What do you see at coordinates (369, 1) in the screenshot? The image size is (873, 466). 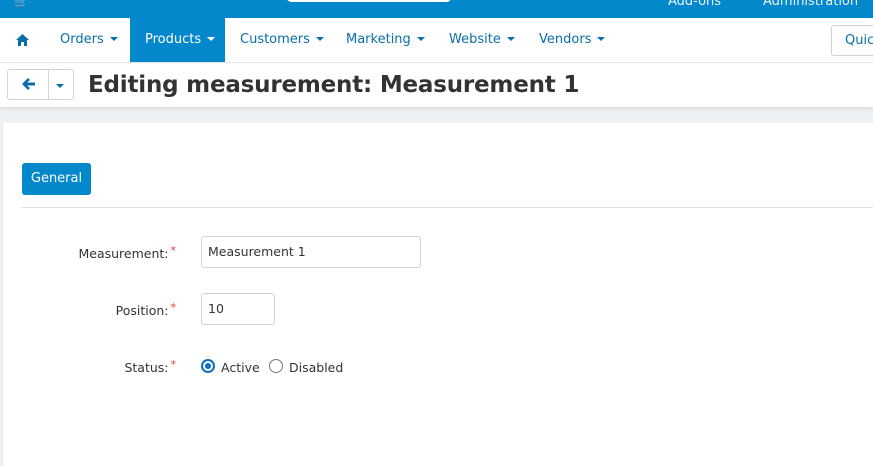 I see `search-input` at bounding box center [369, 1].